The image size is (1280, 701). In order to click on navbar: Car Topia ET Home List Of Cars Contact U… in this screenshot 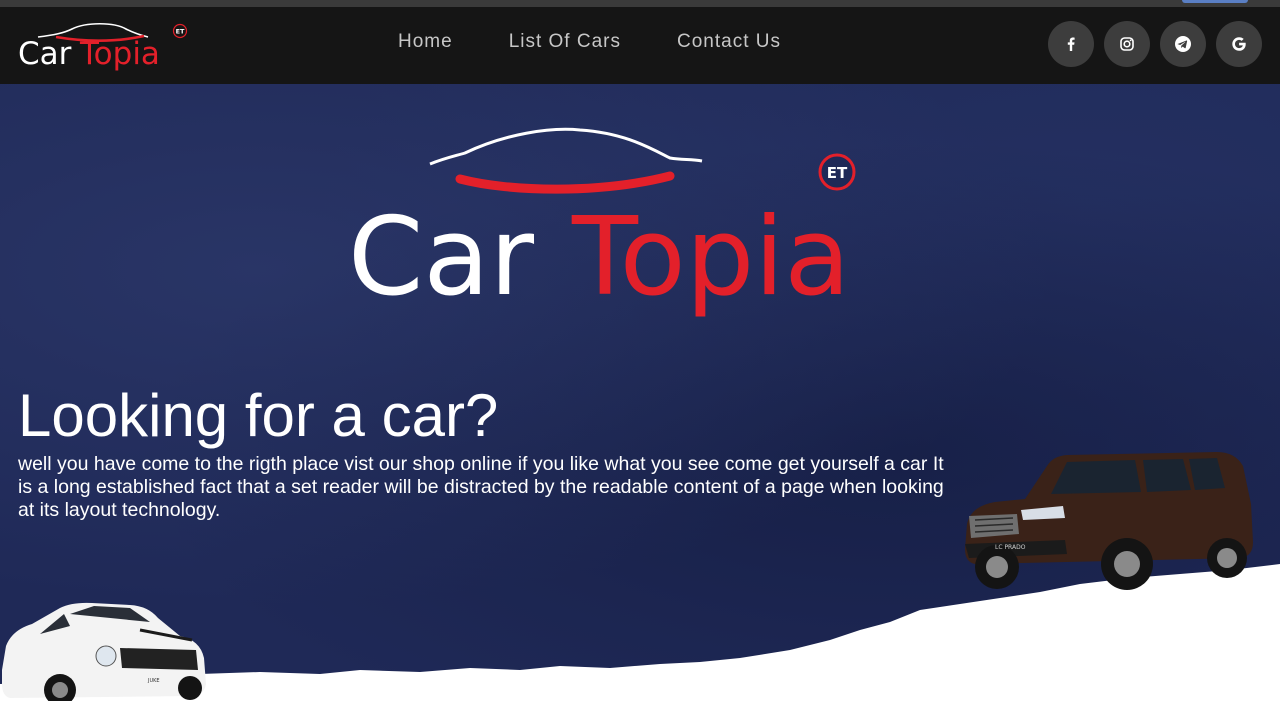, I will do `click(640, 45)`.